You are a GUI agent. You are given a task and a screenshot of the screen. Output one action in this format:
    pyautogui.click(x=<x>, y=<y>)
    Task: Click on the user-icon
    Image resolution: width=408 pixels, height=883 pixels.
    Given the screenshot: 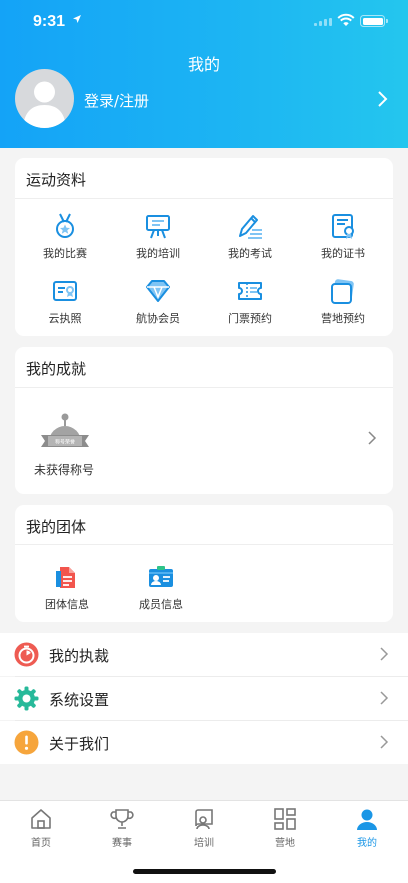 What is the action you would take?
    pyautogui.click(x=367, y=819)
    